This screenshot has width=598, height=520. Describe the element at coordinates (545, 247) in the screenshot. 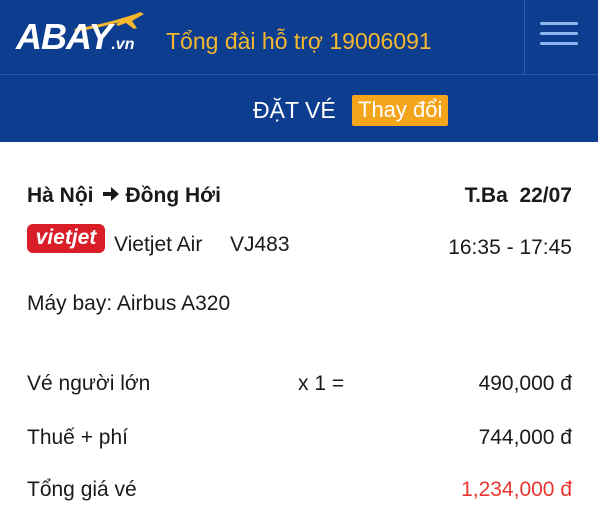

I see `arrive-time: 17:45` at that location.